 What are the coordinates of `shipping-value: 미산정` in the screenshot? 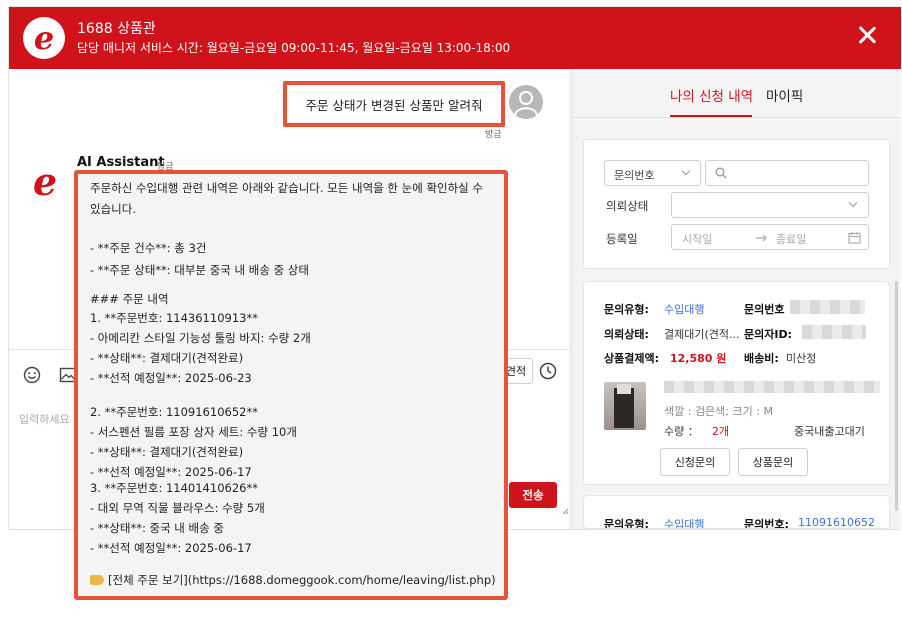 It's located at (801, 358).